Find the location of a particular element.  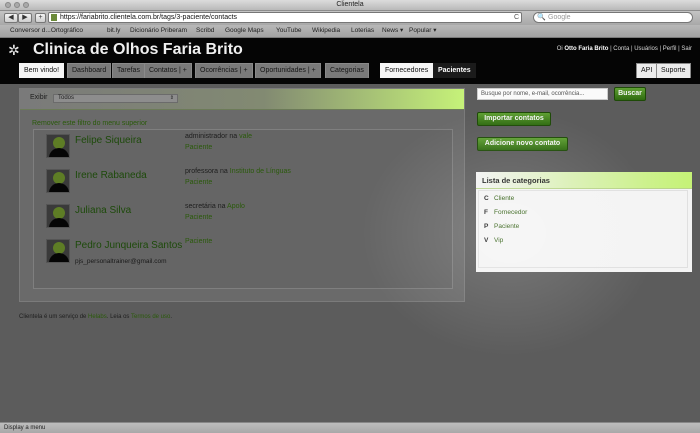

filter-select-value: Todos is located at coordinates (66, 98).